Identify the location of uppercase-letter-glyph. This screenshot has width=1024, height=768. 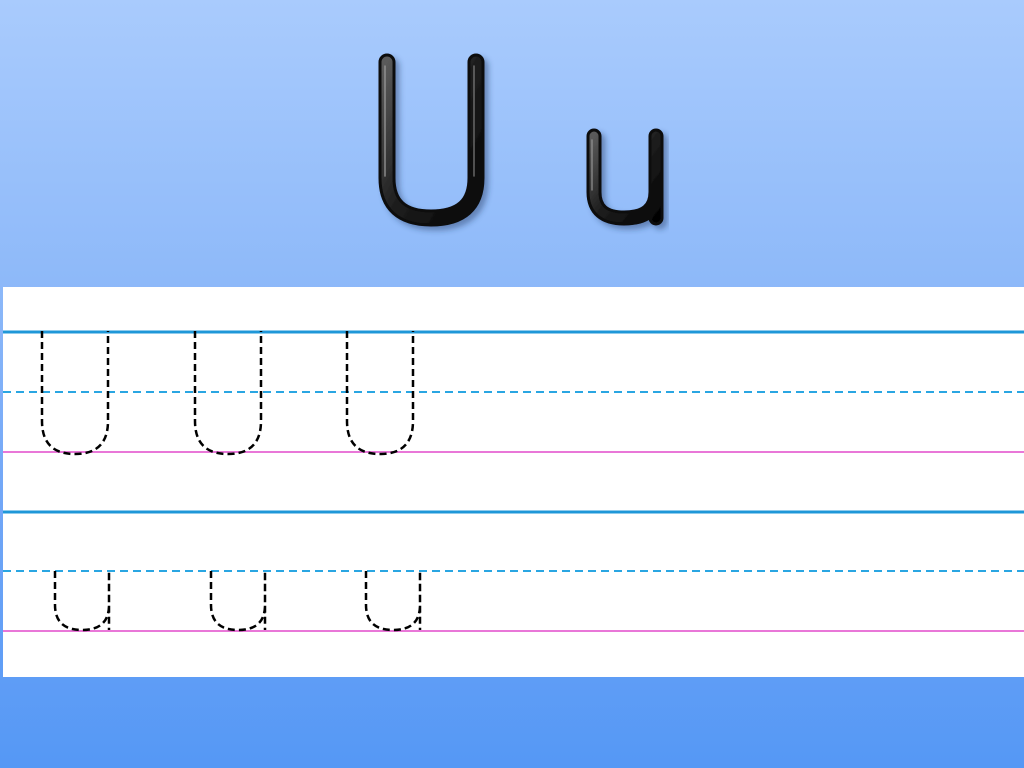
(431, 140).